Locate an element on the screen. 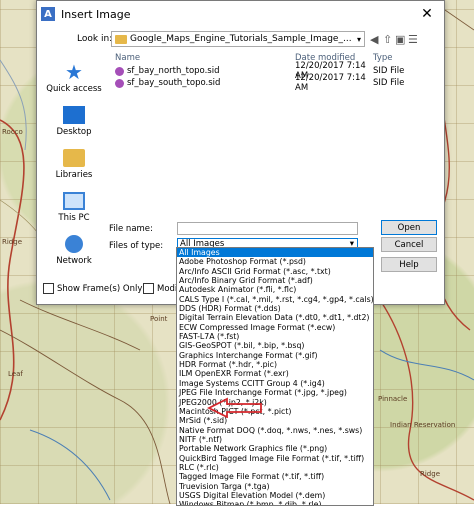 This screenshot has height=506, width=474. place-libraries: Libraries is located at coordinates (74, 158).